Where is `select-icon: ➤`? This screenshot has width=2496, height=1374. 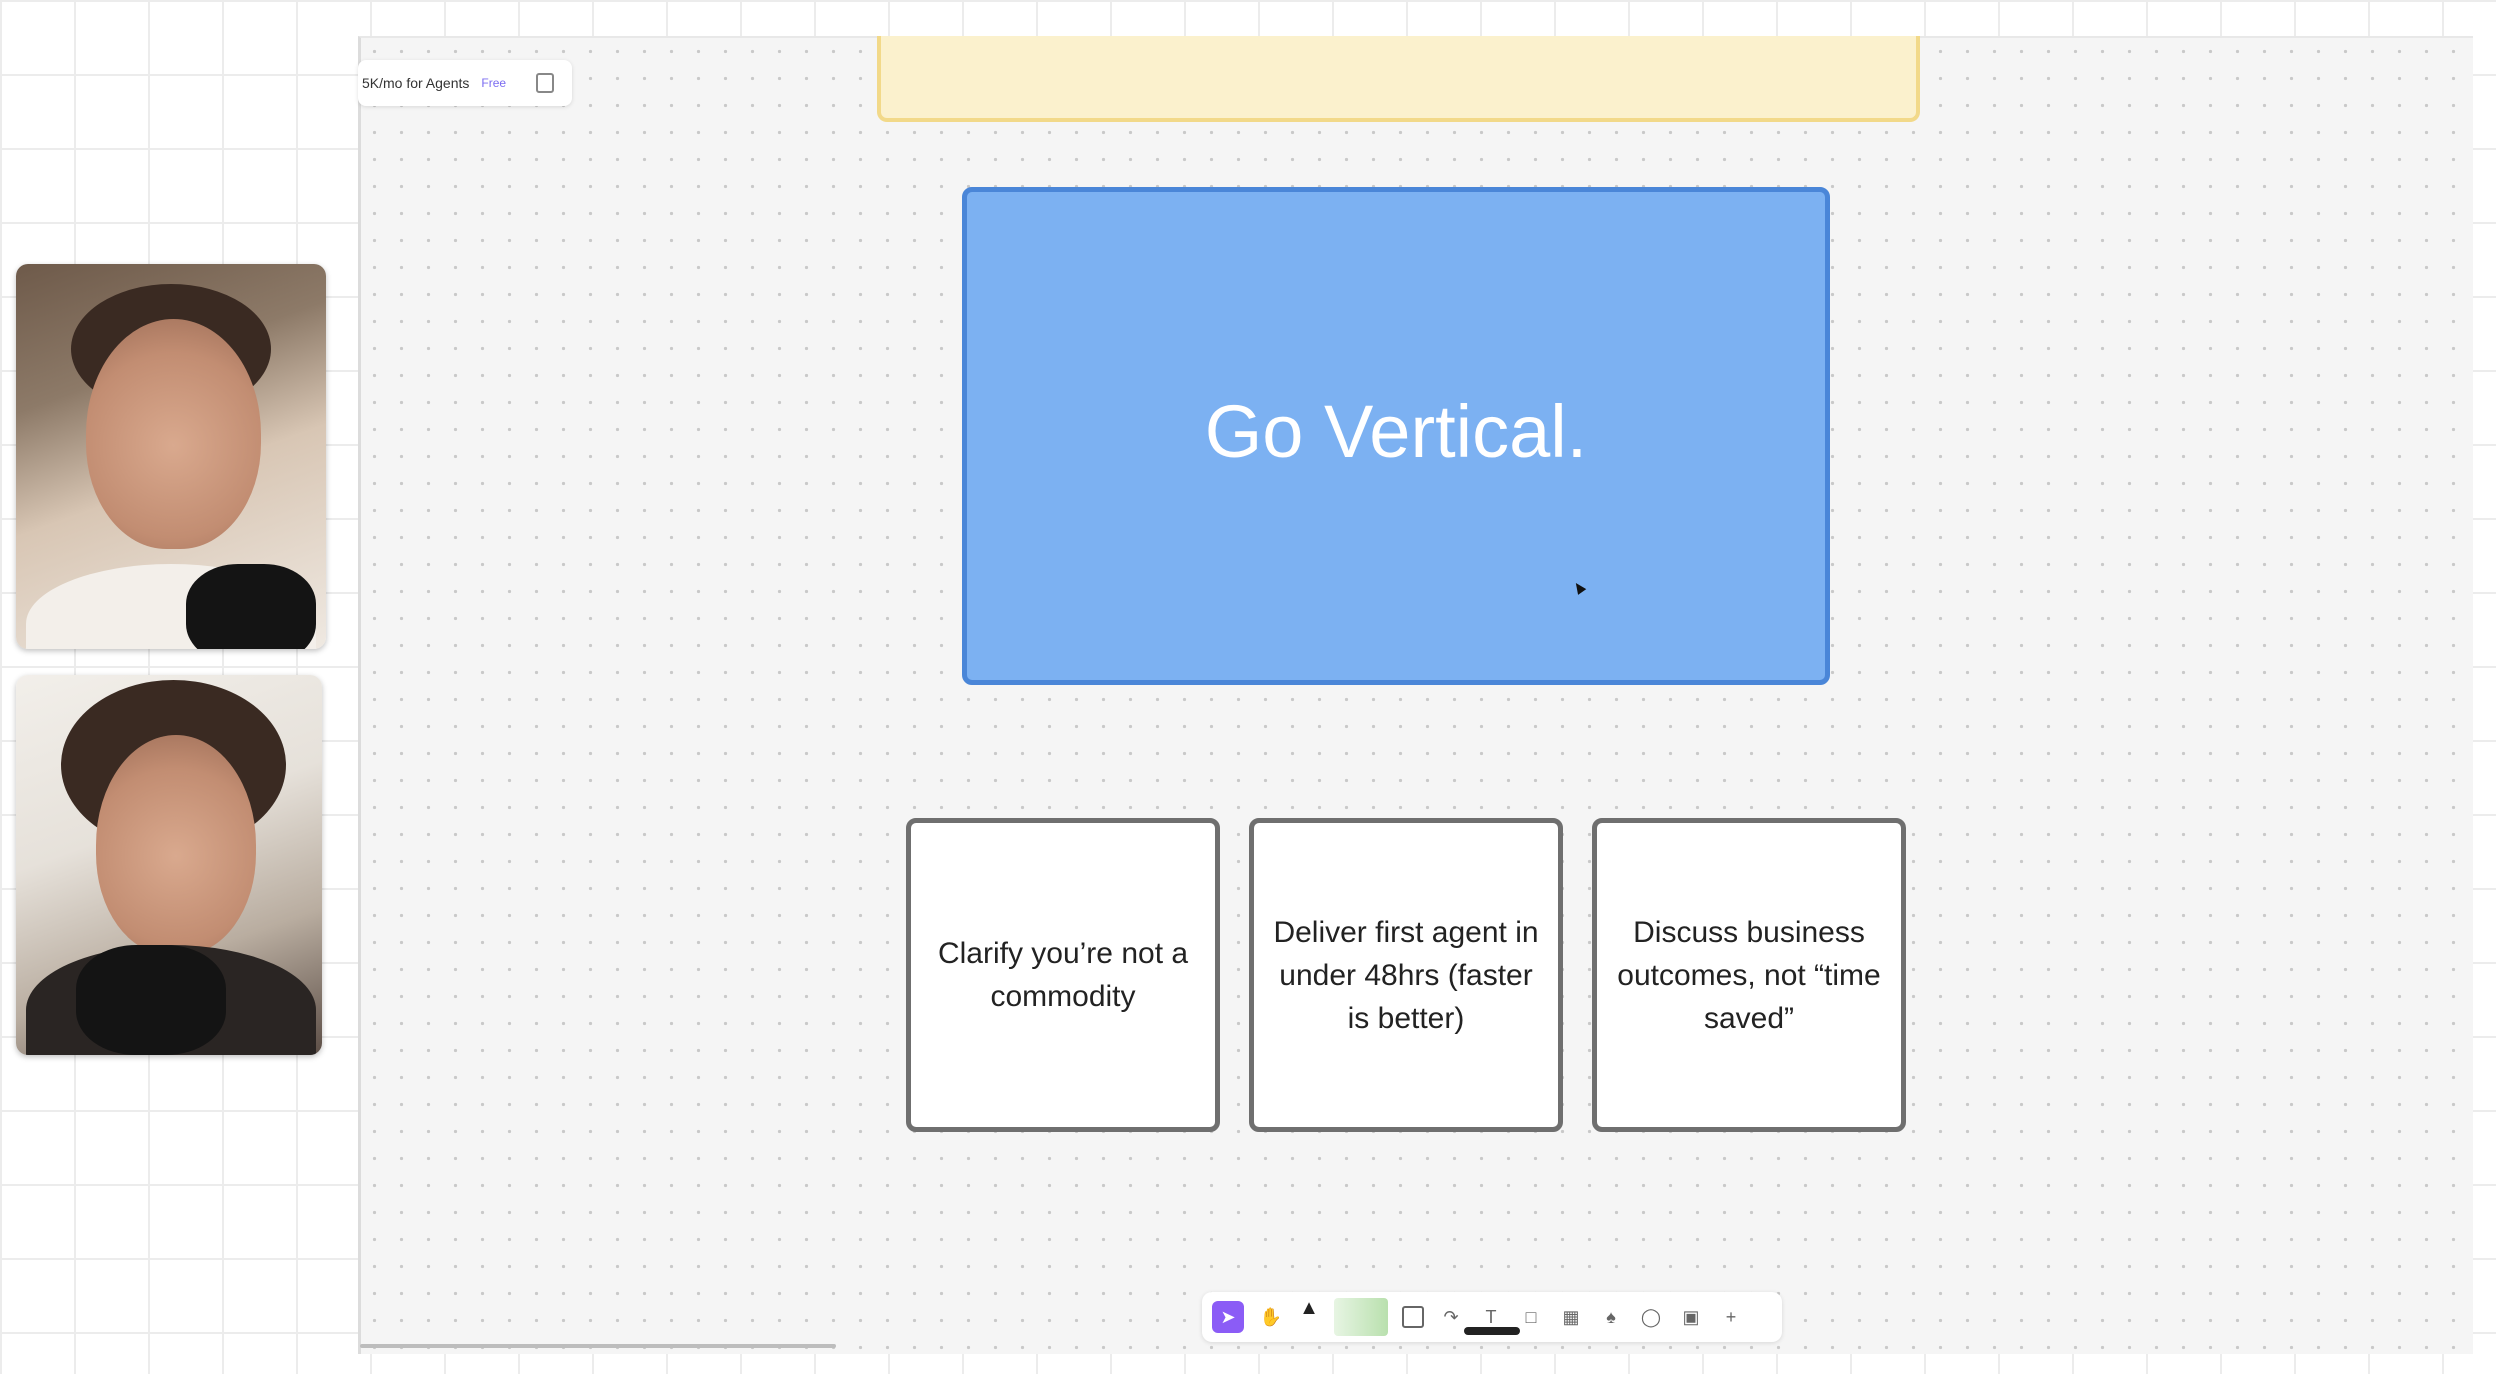
select-icon: ➤ is located at coordinates (1228, 1317).